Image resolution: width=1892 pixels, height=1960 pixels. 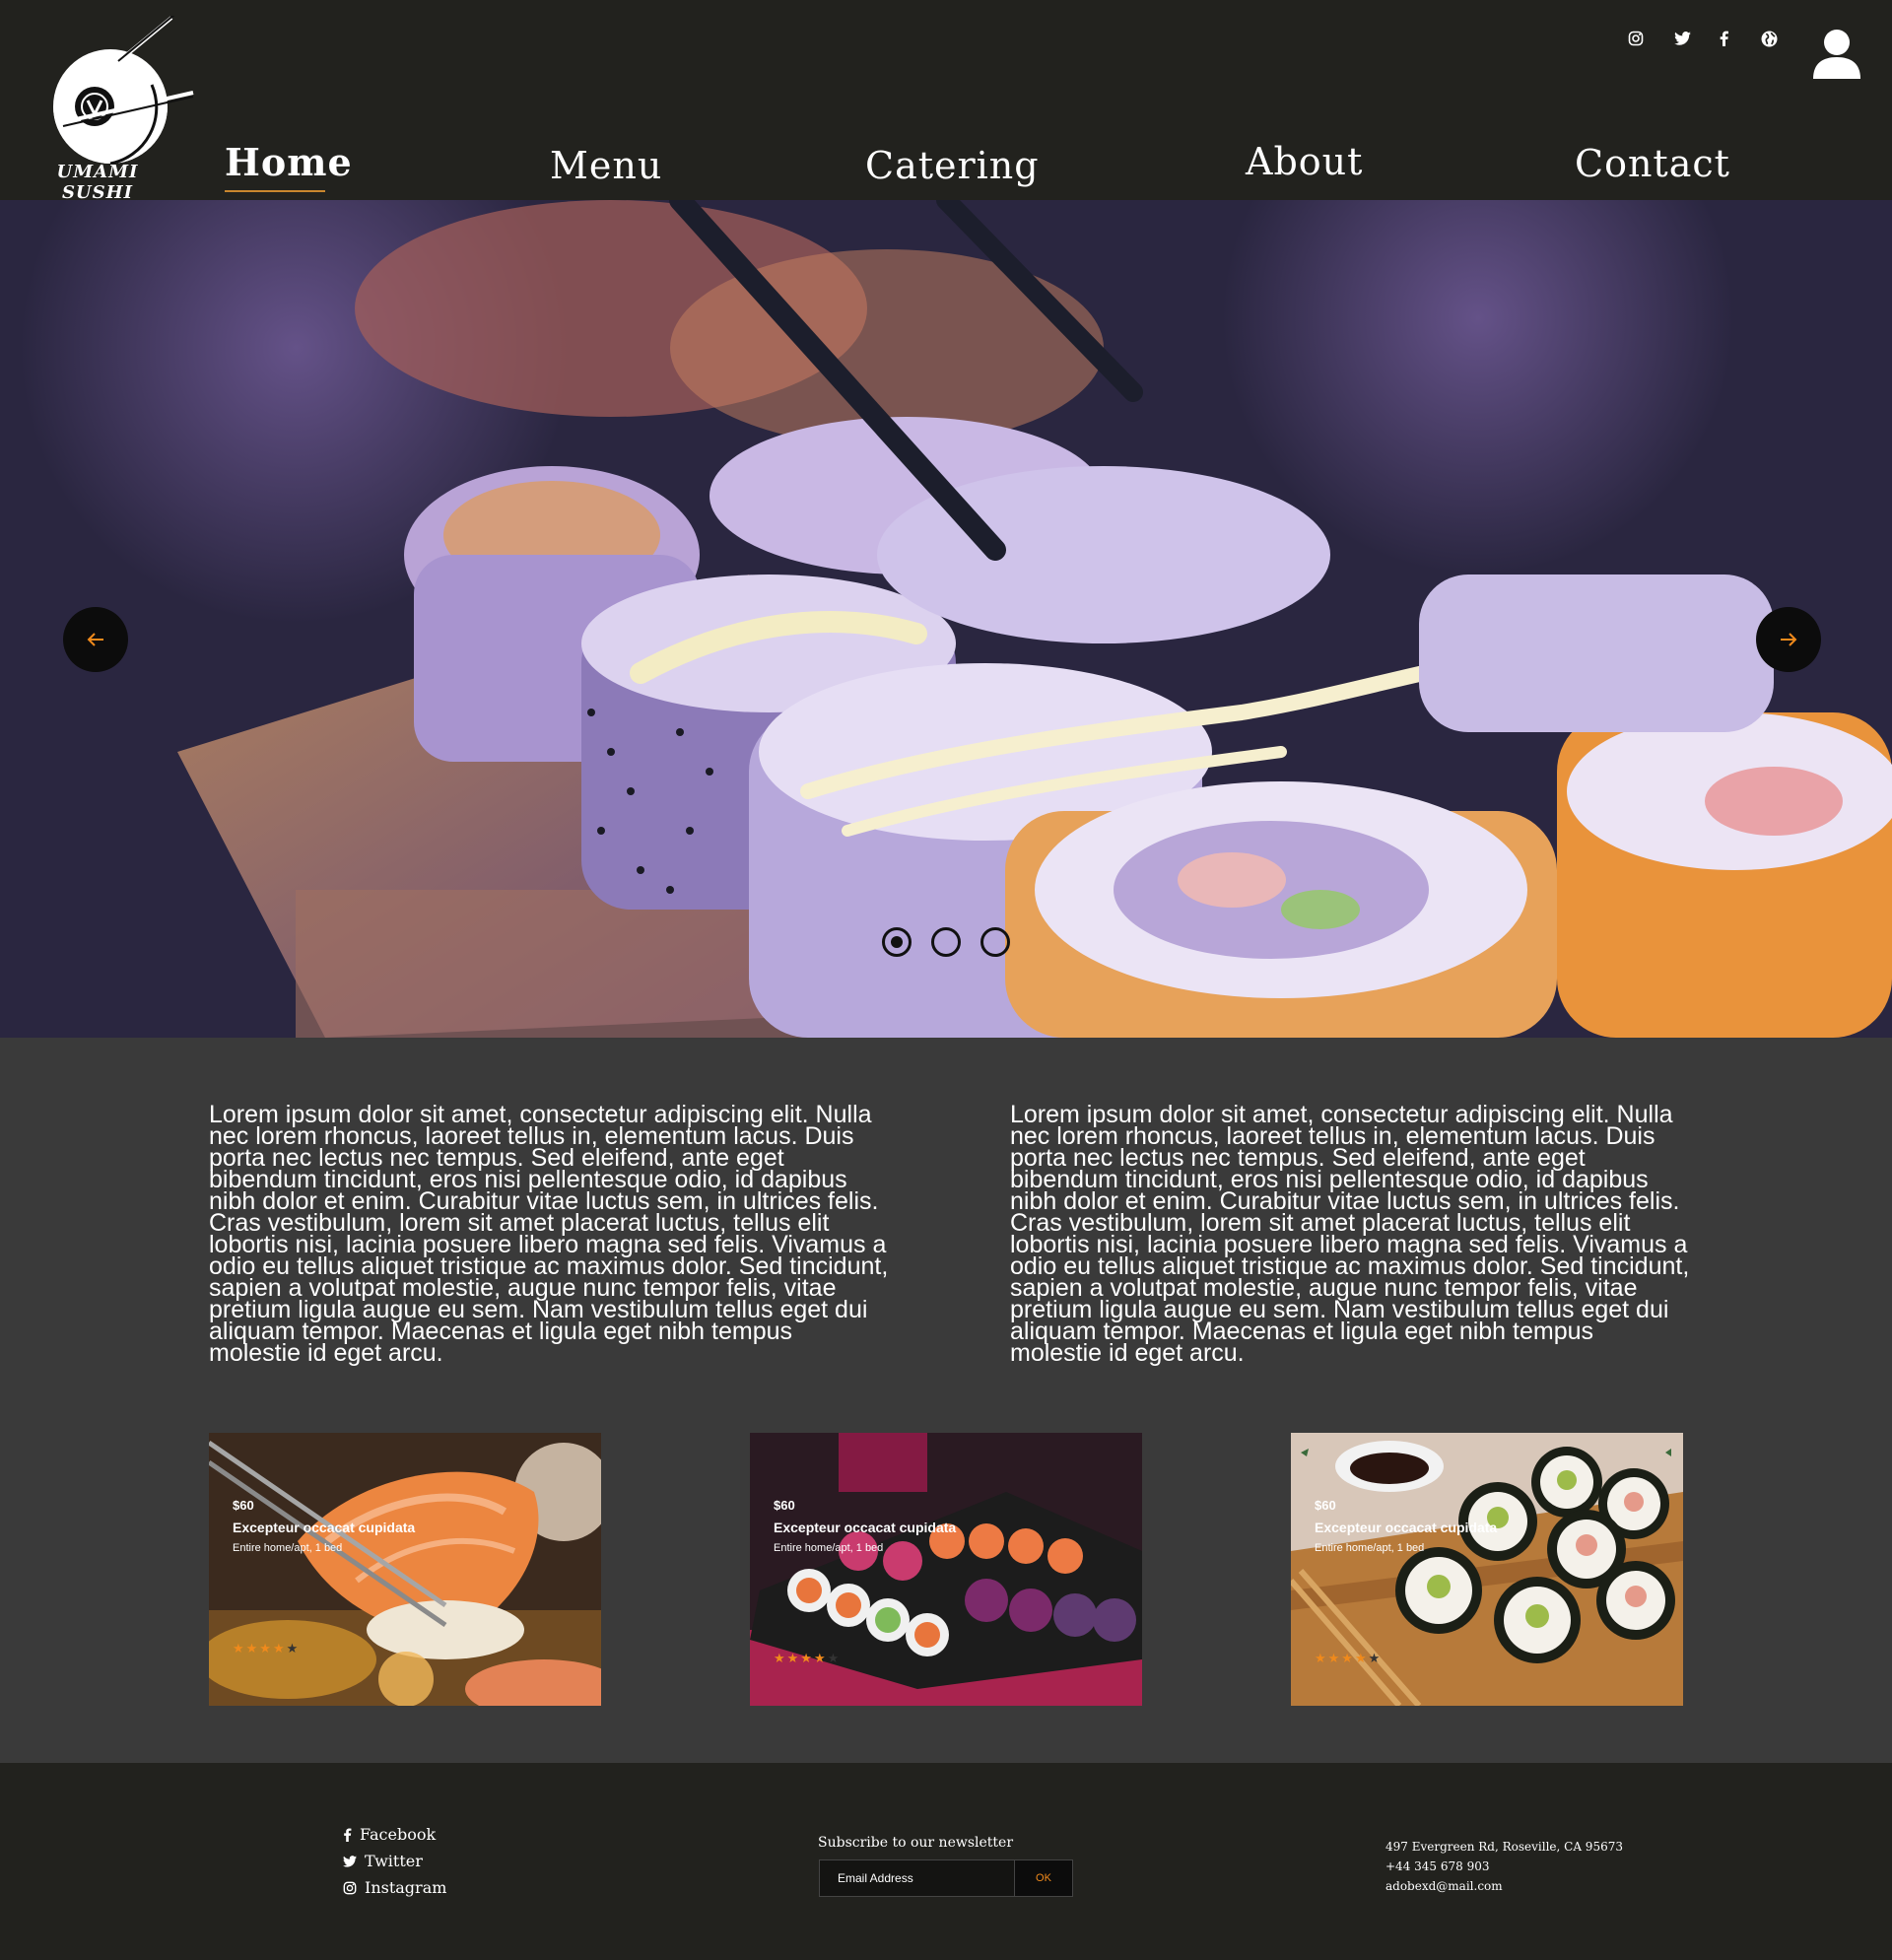 What do you see at coordinates (1769, 39) in the screenshot?
I see `globe-icon` at bounding box center [1769, 39].